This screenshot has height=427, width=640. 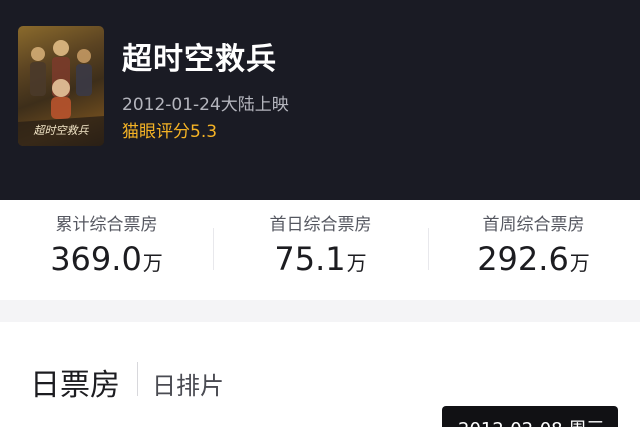 What do you see at coordinates (320, 311) in the screenshot?
I see `section-spacer` at bounding box center [320, 311].